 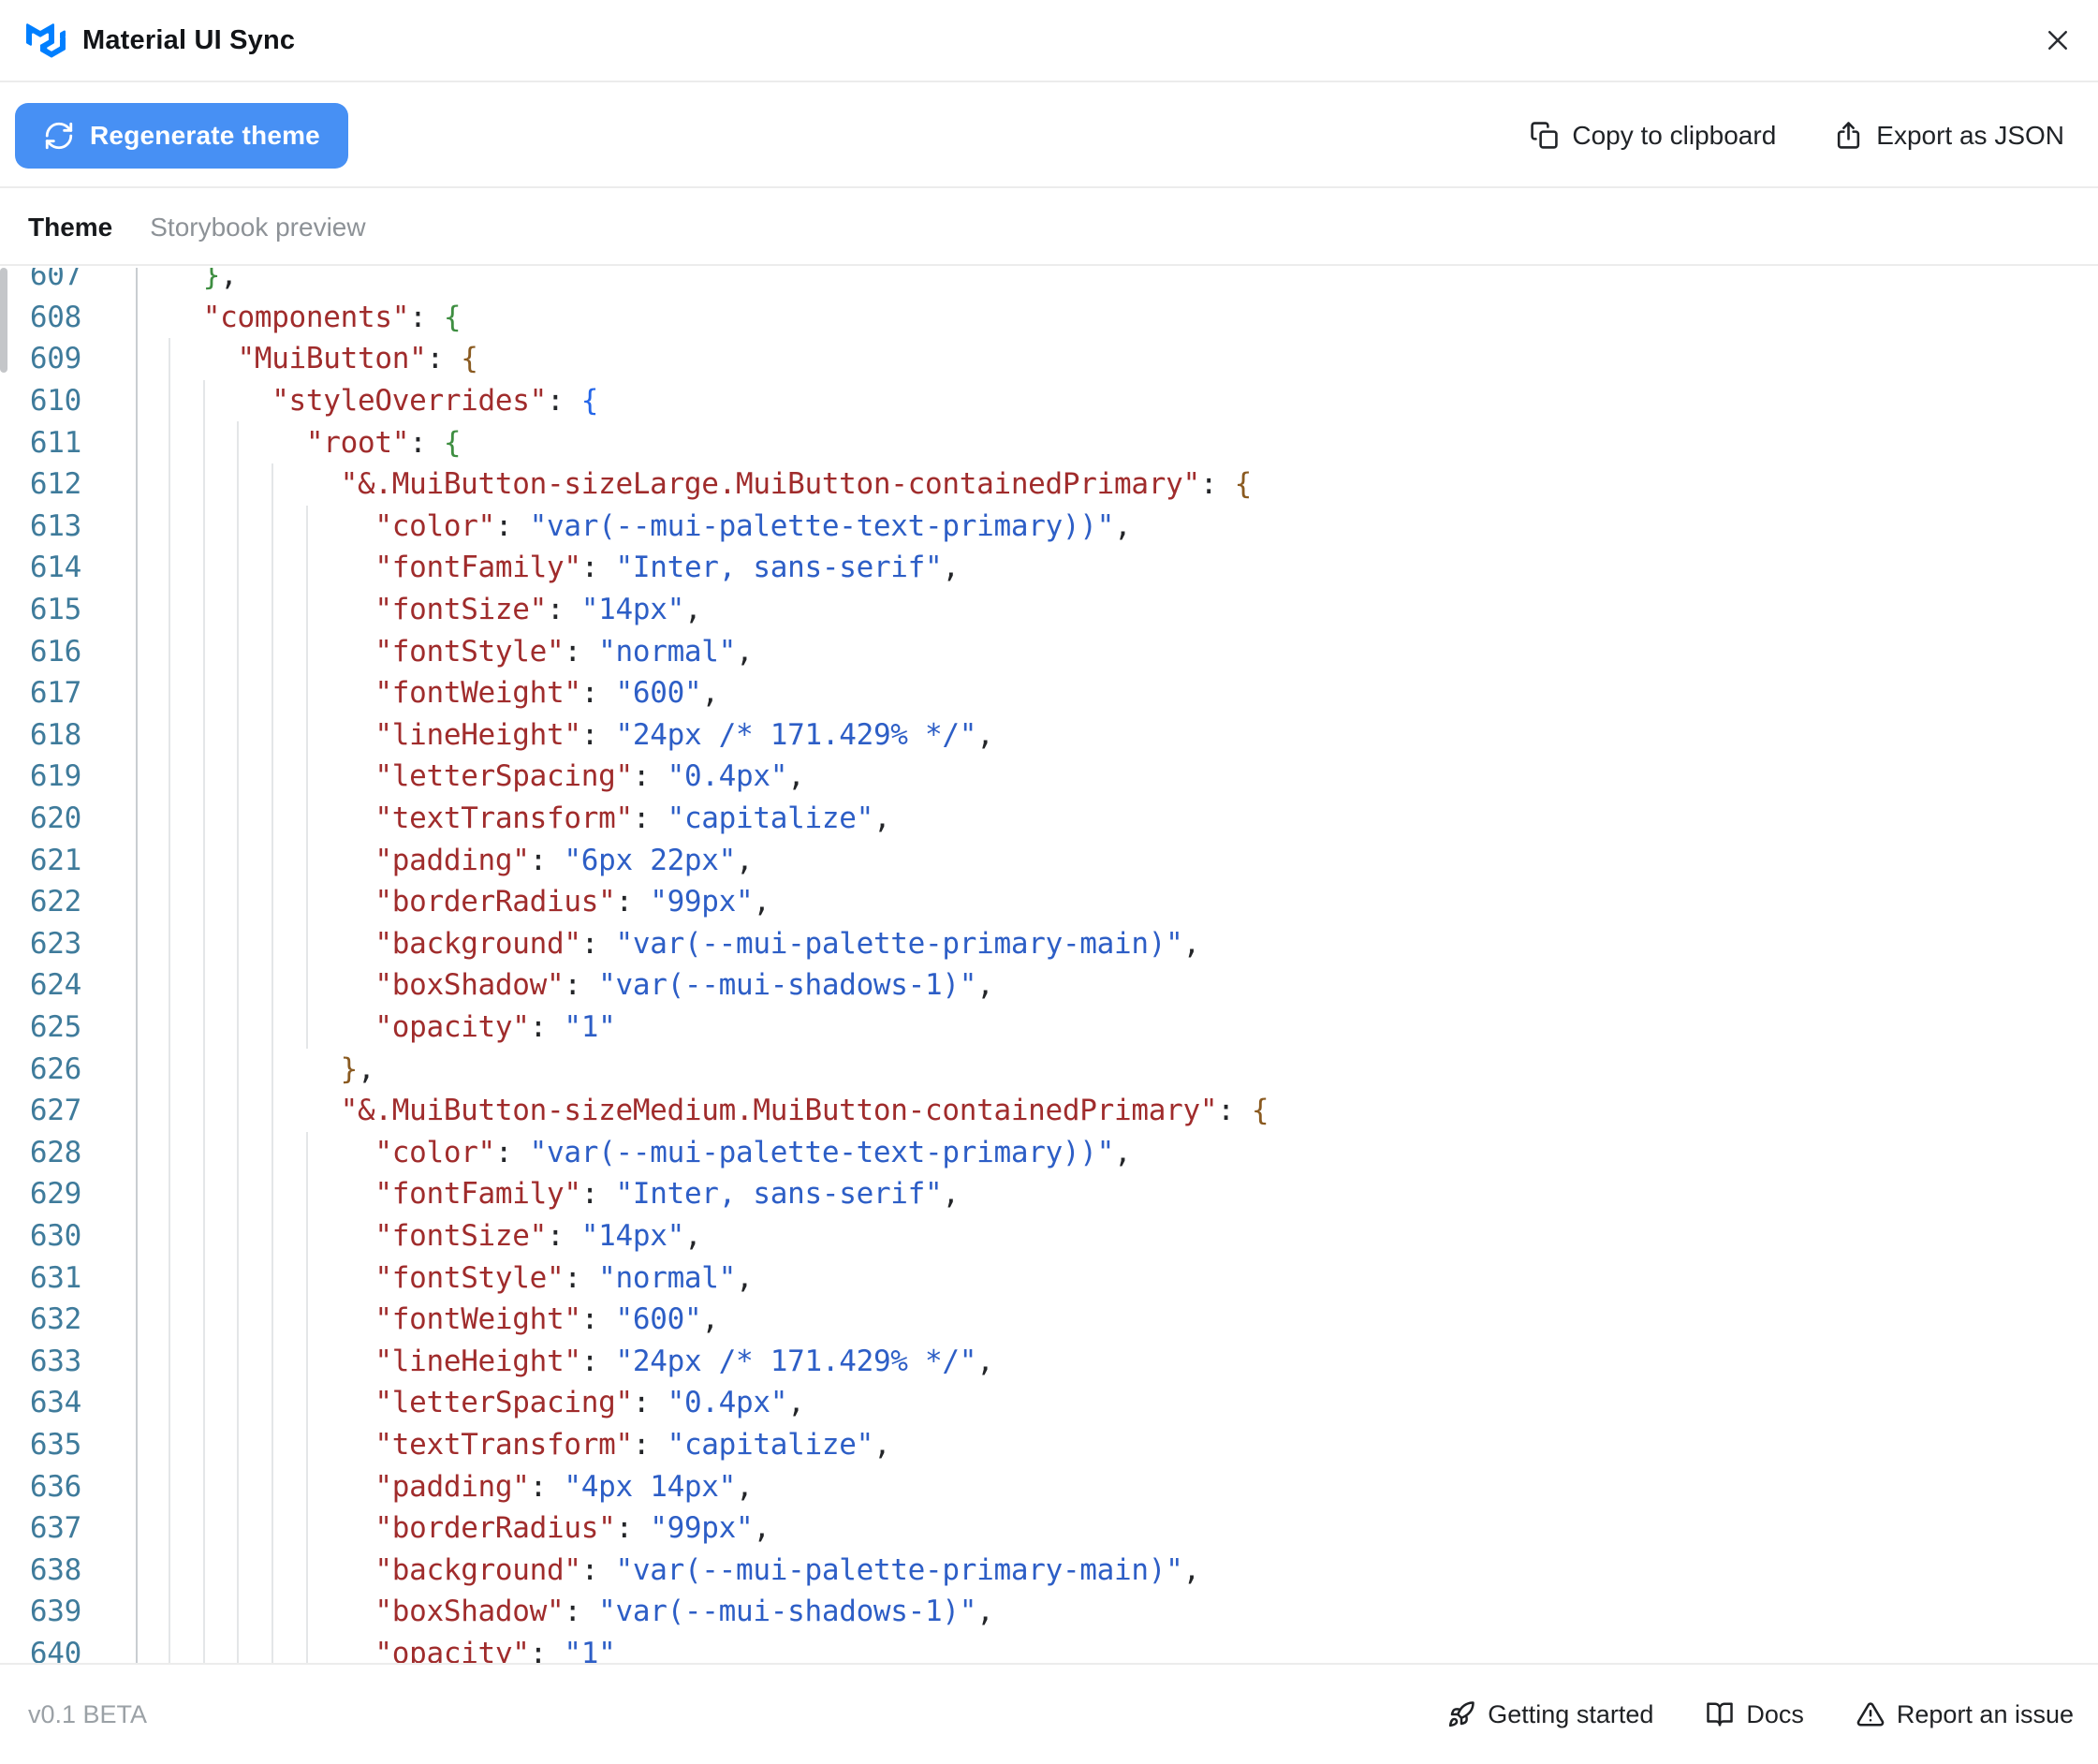 I want to click on code-text: "styleOverrides": {, so click(x=435, y=402).